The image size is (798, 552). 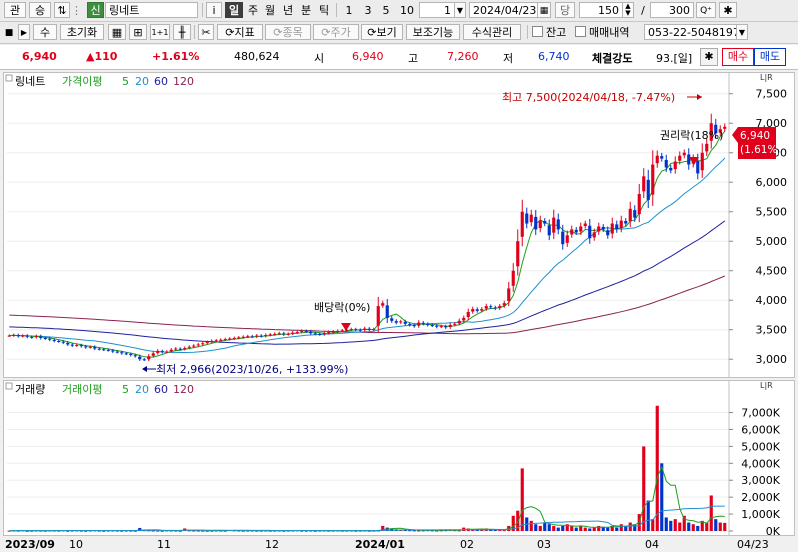 I want to click on period-minute-tab: 분, so click(x=306, y=10).